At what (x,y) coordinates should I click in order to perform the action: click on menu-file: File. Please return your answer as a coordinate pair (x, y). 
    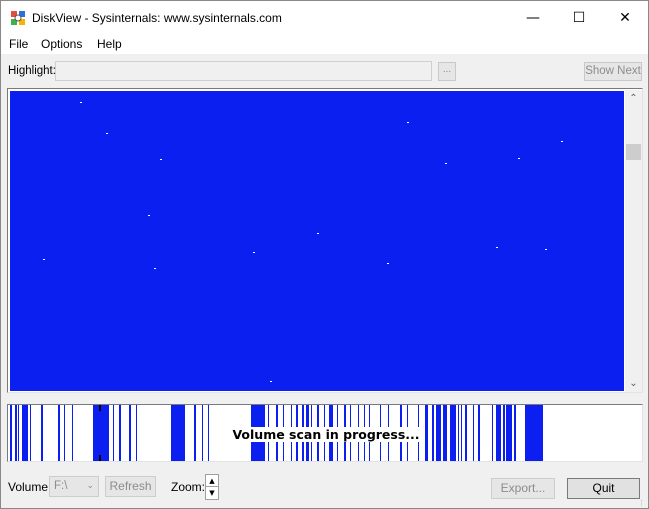
    Looking at the image, I should click on (18, 44).